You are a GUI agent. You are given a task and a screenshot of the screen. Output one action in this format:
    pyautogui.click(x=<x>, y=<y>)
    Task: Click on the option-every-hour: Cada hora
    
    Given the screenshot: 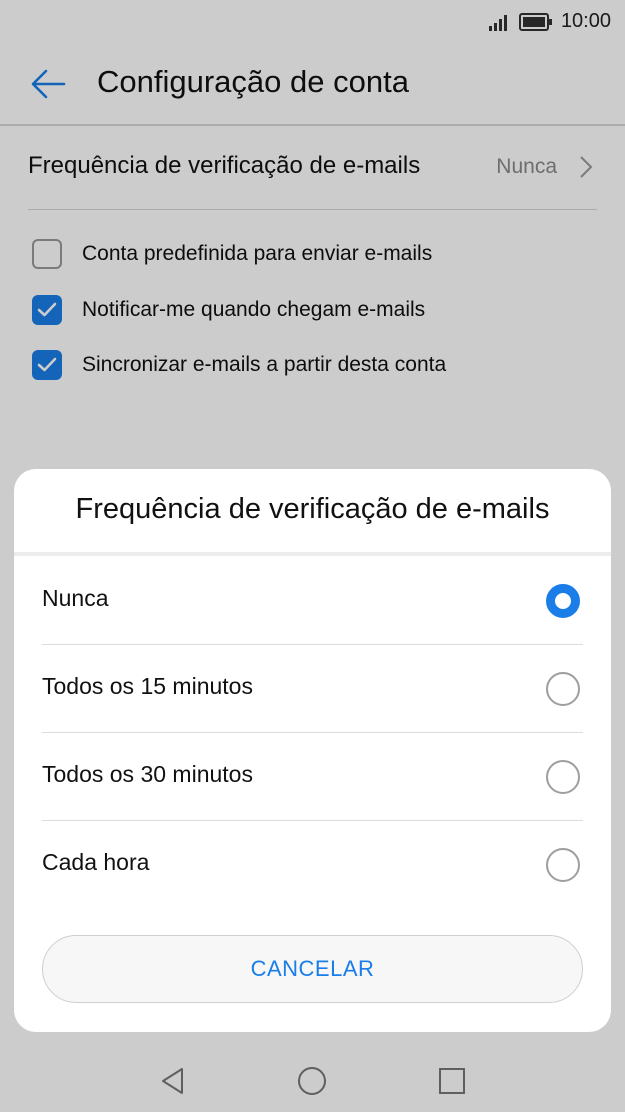 What is the action you would take?
    pyautogui.click(x=312, y=864)
    